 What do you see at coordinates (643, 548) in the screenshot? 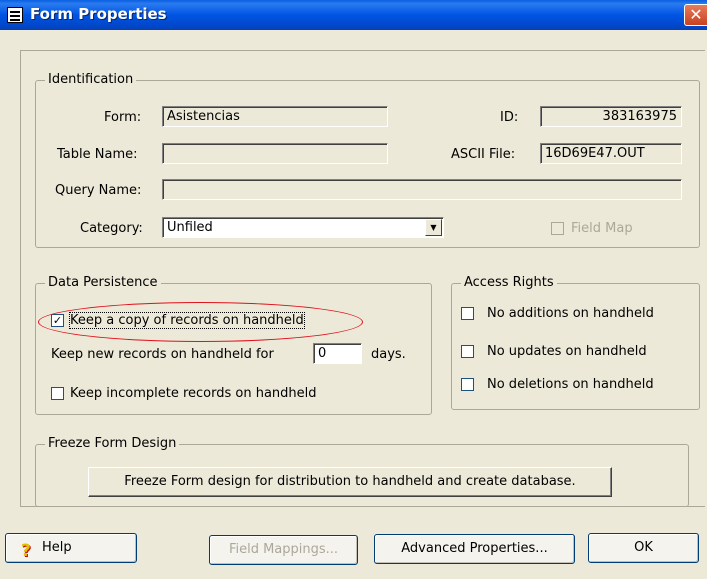
I see `ok-button: OK` at bounding box center [643, 548].